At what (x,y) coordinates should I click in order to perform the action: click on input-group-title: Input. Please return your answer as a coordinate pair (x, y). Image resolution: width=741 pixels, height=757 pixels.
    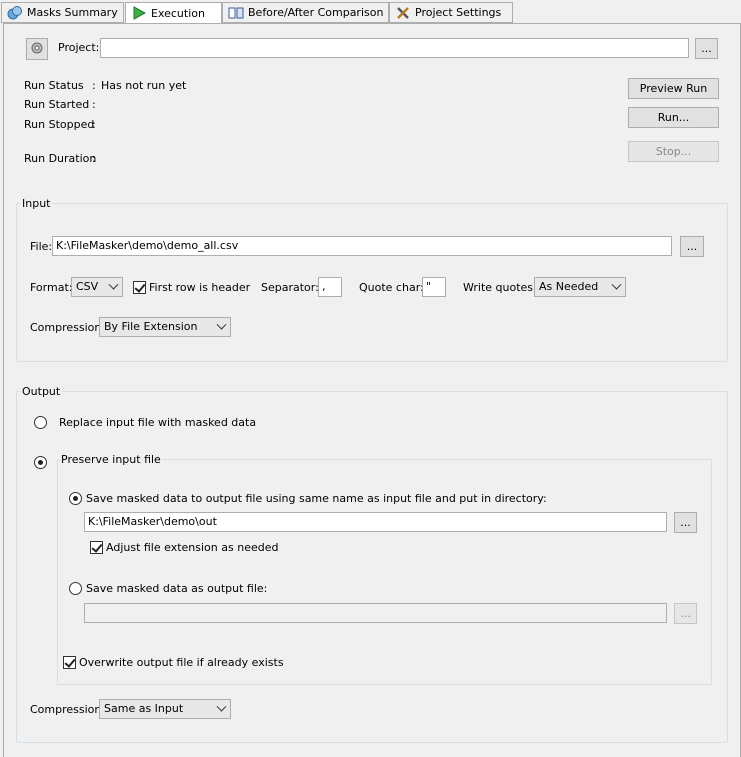
    Looking at the image, I should click on (36, 203).